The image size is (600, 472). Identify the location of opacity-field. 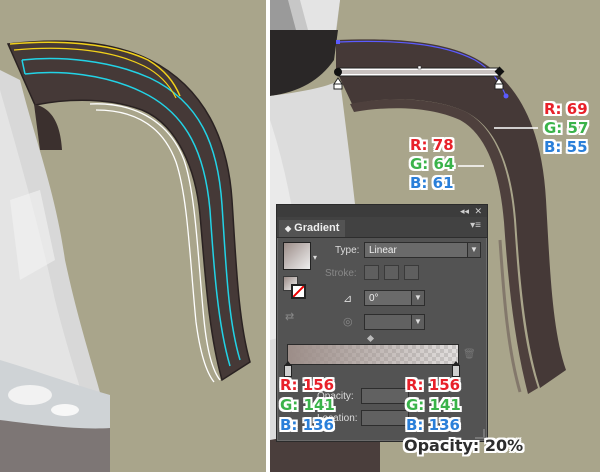
(385, 396).